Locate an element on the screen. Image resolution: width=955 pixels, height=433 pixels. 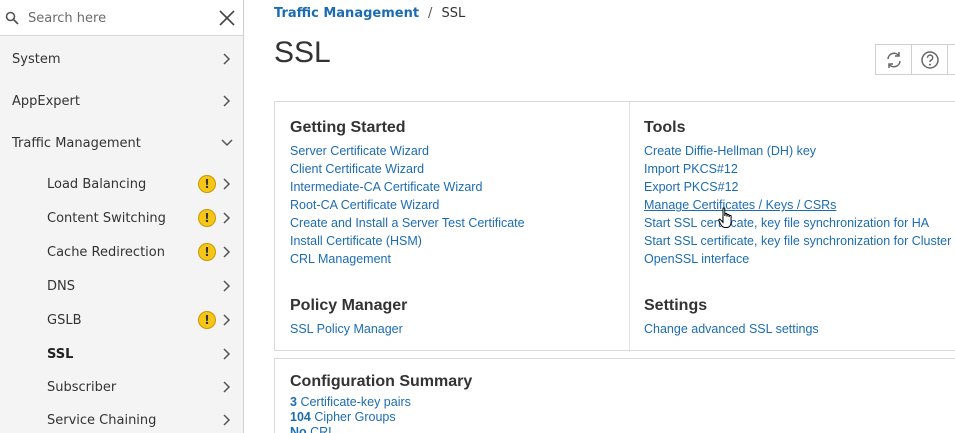
breadcrumb: Traffic Management / SSL is located at coordinates (369, 13).